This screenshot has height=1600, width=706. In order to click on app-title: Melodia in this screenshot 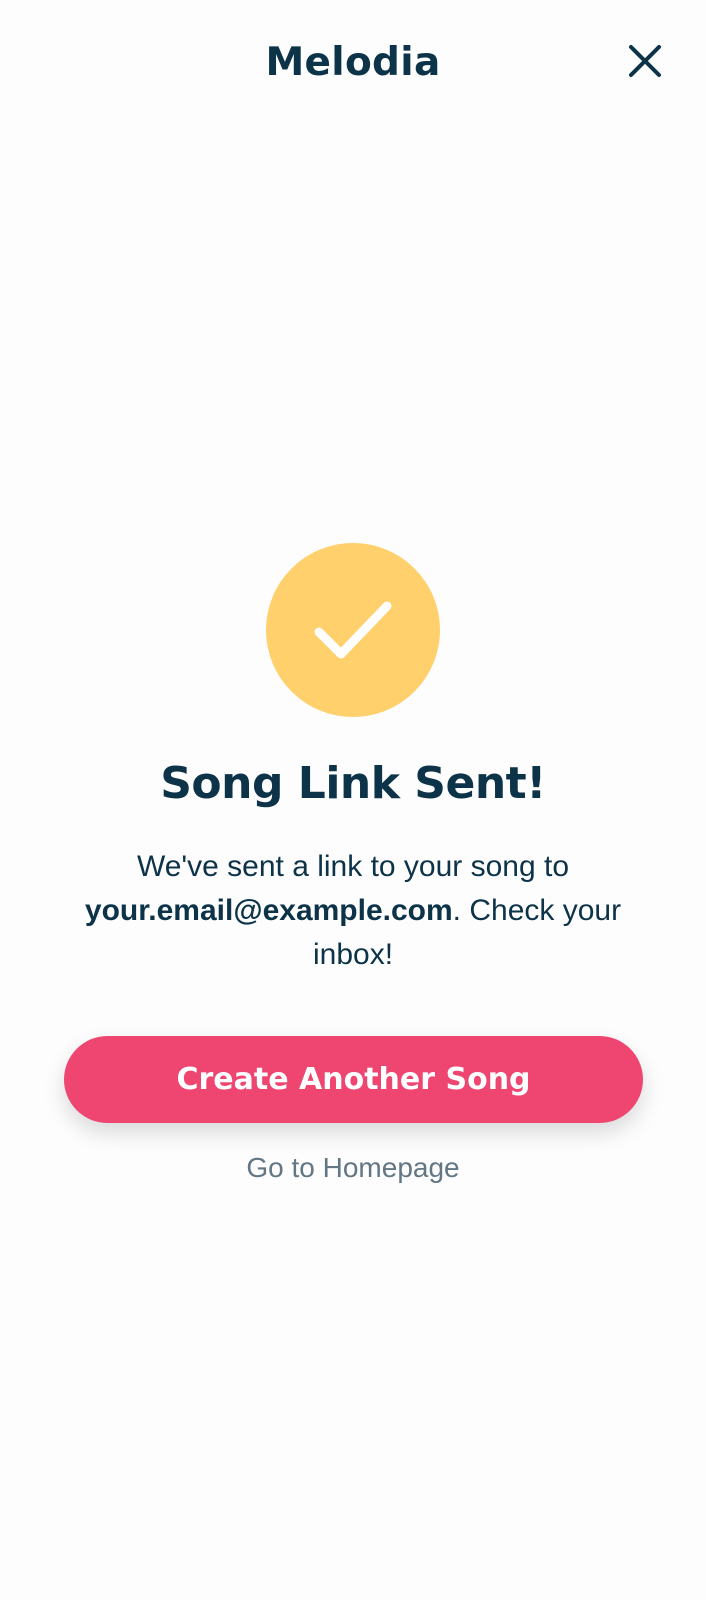, I will do `click(353, 62)`.